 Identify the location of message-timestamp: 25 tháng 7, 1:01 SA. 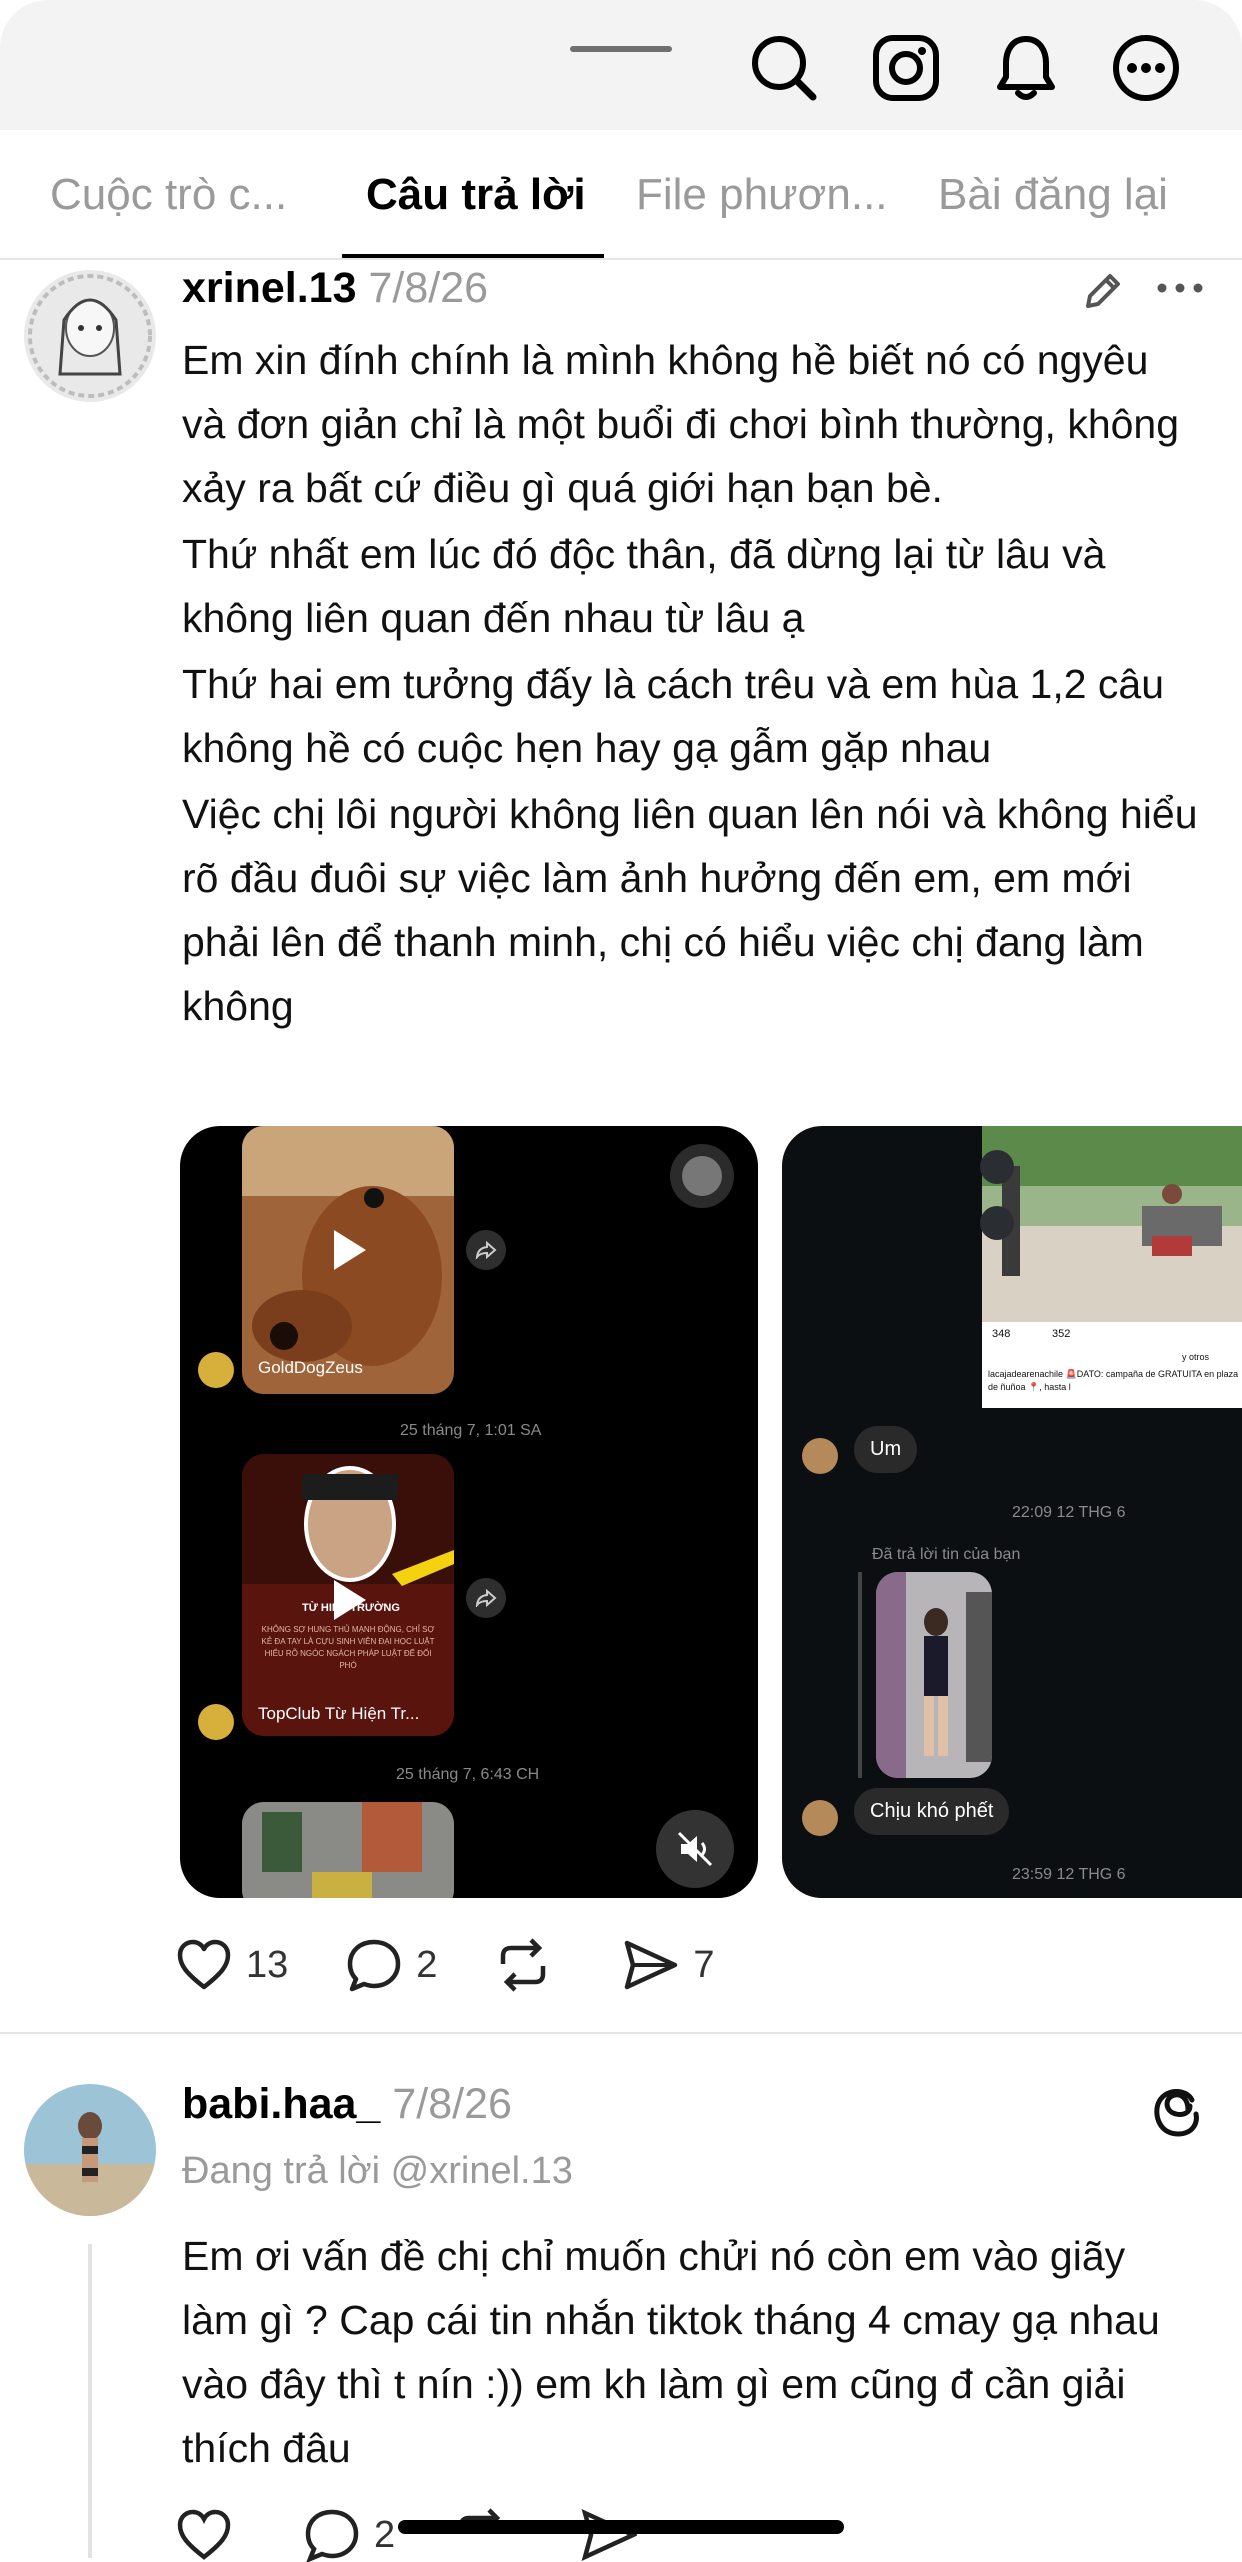
(471, 1430).